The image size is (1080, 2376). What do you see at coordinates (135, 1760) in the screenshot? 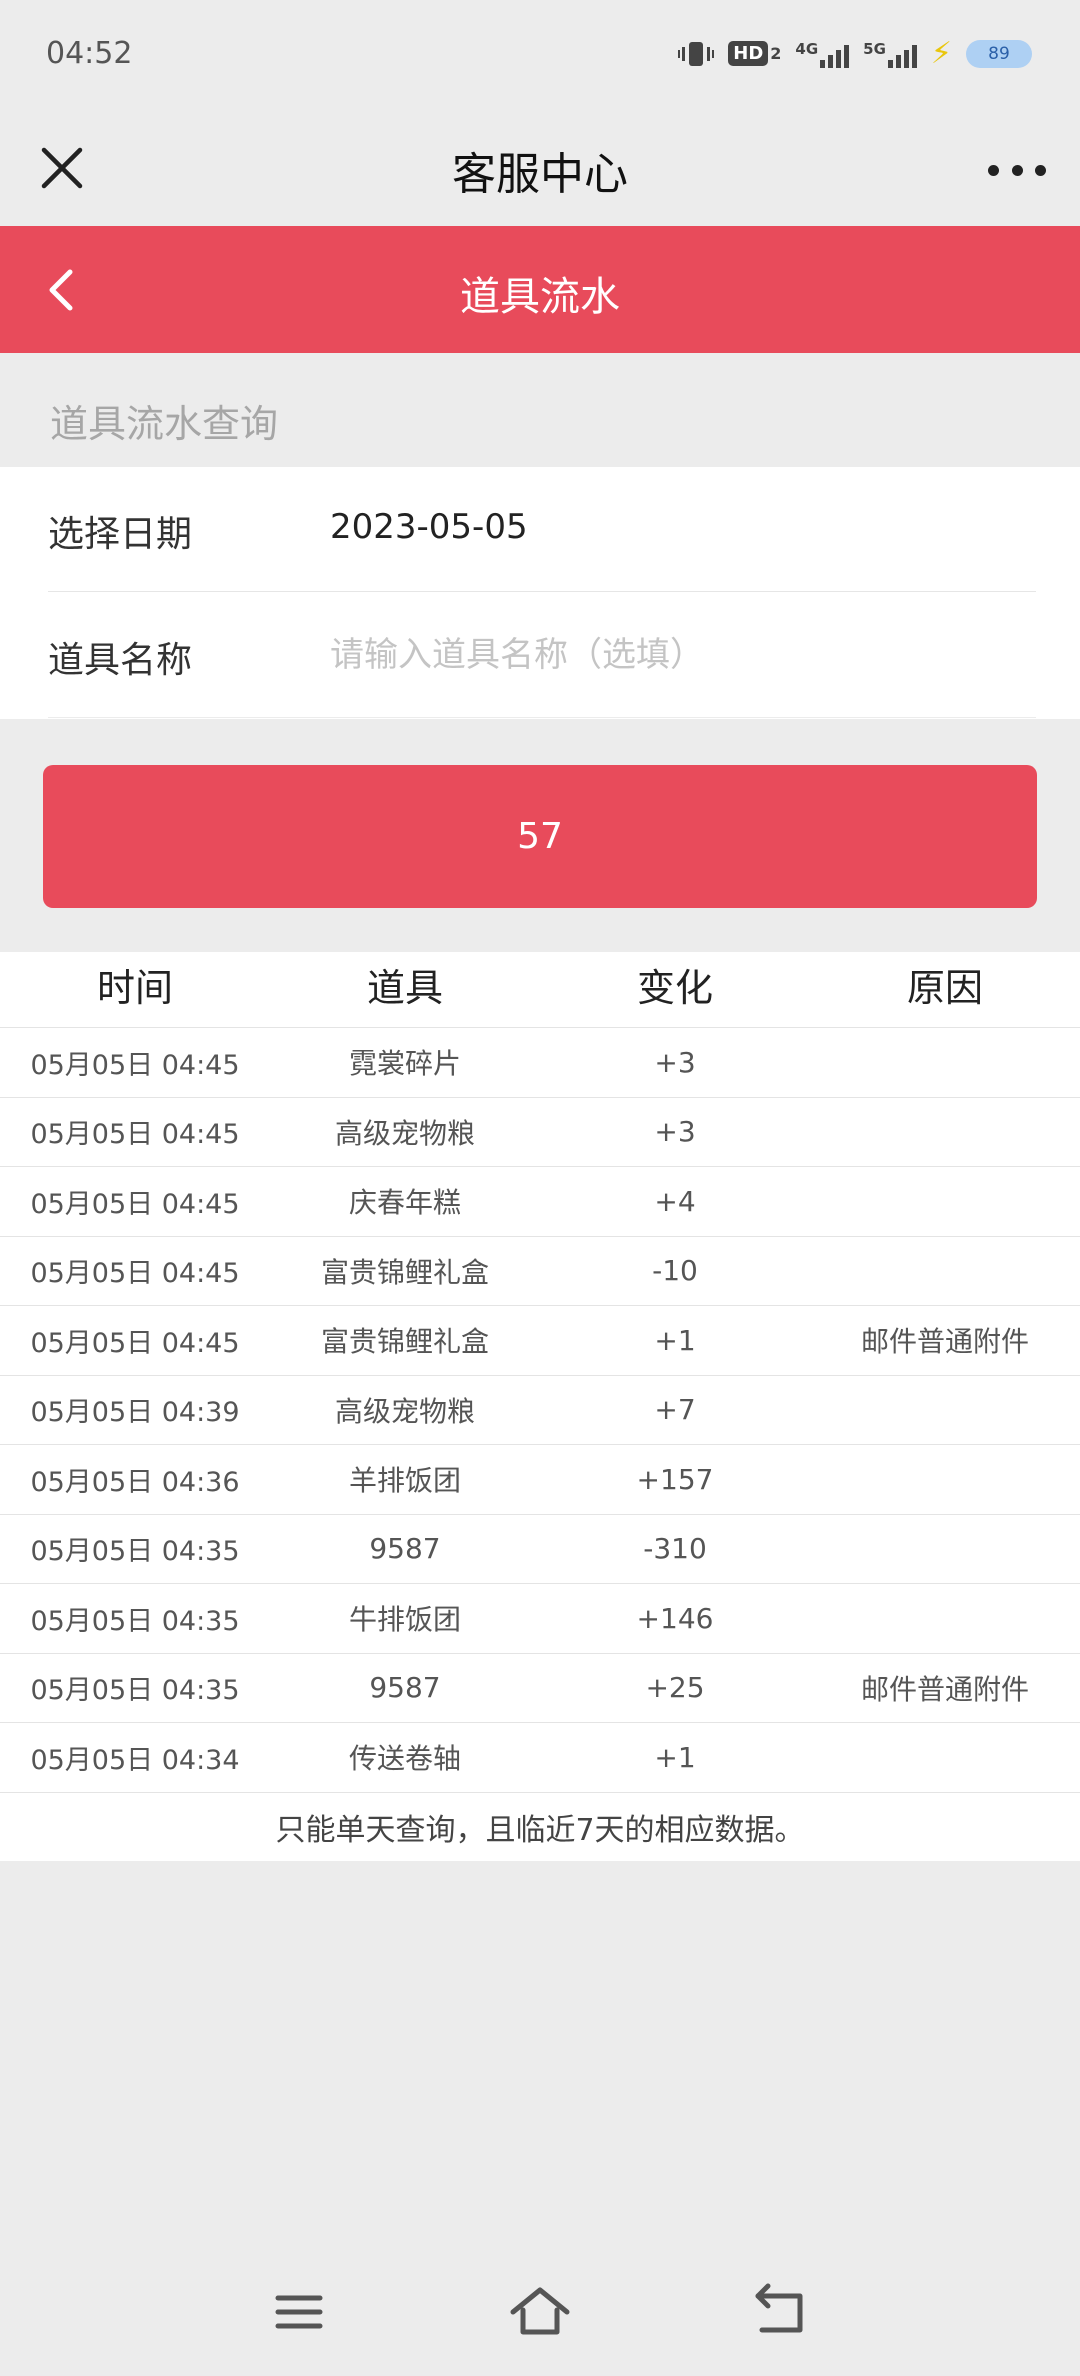
I see `cell-time: 05月05日 04:34` at bounding box center [135, 1760].